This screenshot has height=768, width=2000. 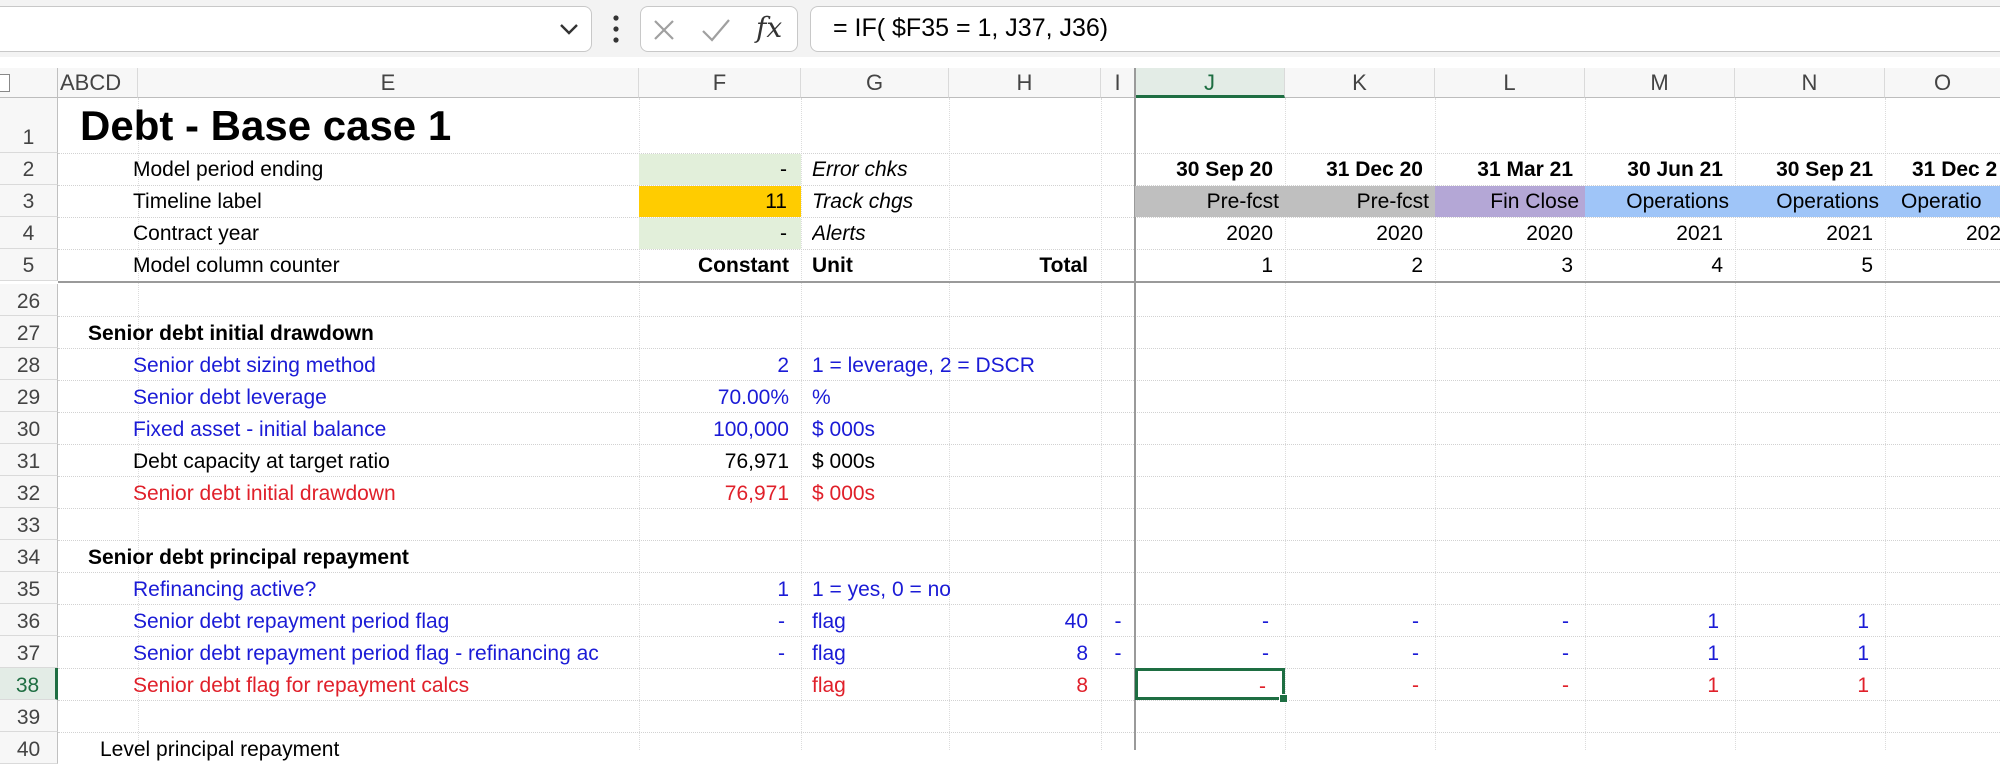 What do you see at coordinates (388, 83) in the screenshot?
I see `col-header-e: E` at bounding box center [388, 83].